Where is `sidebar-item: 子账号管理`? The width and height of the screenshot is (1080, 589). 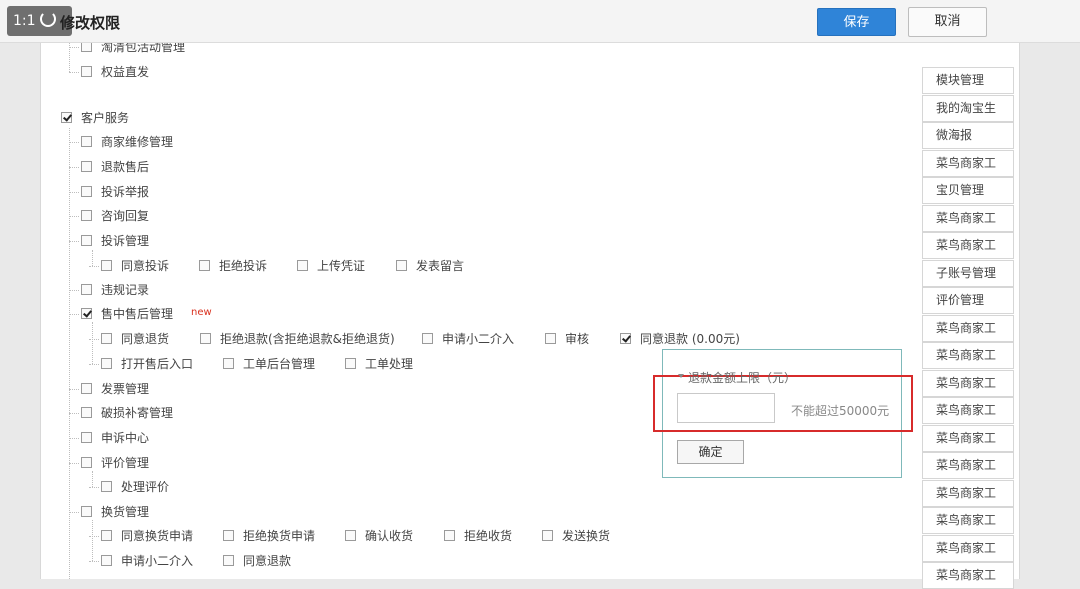 sidebar-item: 子账号管理 is located at coordinates (968, 273).